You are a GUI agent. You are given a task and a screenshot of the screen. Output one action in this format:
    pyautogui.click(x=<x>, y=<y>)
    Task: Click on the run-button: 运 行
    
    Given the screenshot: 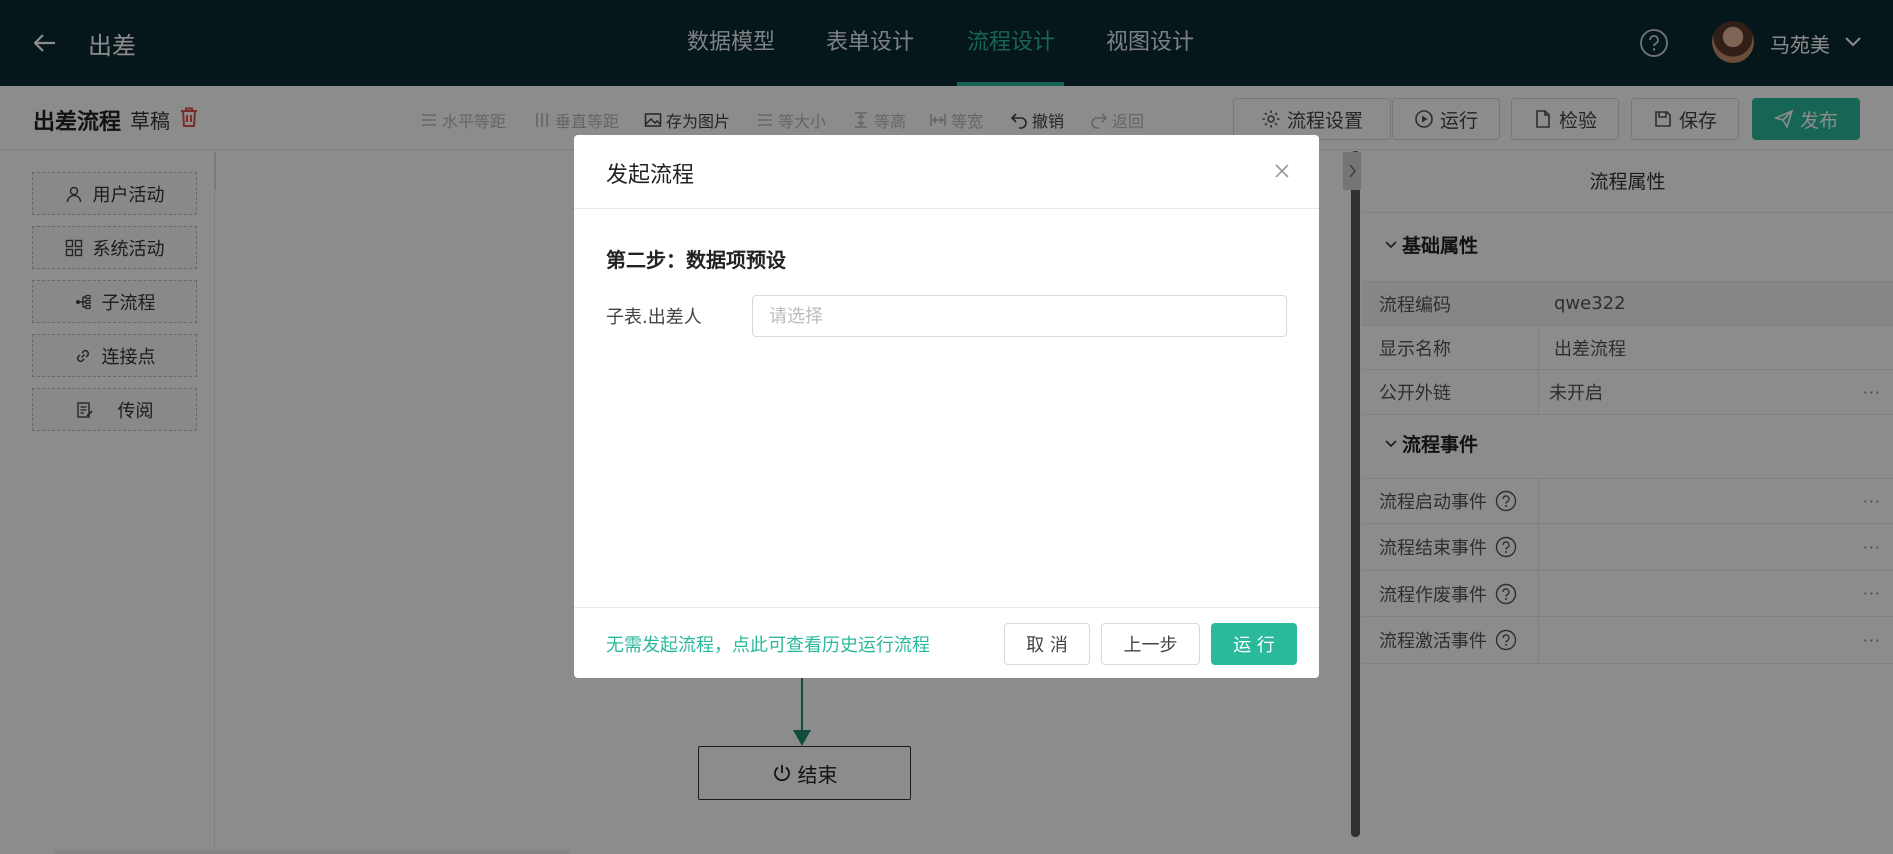 What is the action you would take?
    pyautogui.click(x=1254, y=644)
    